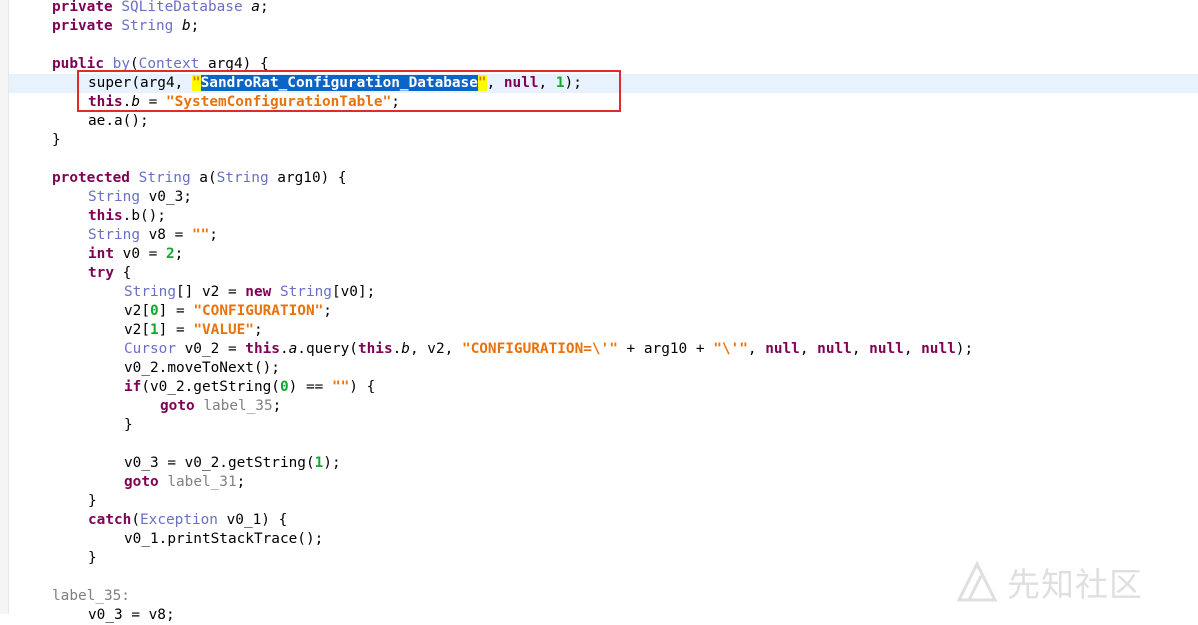  I want to click on code-token: ) {, so click(362, 387).